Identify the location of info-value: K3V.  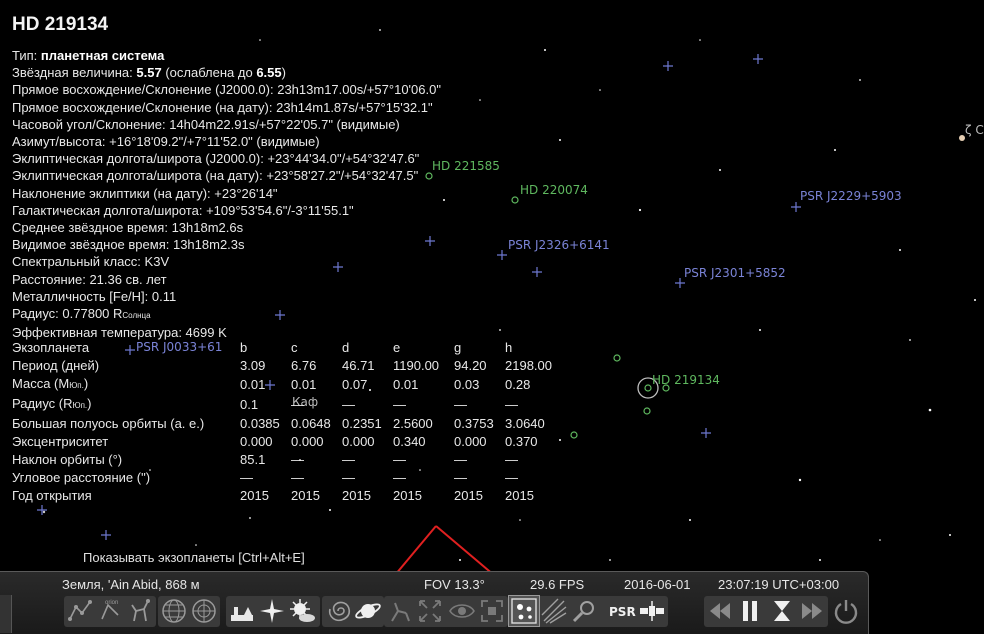
(157, 262).